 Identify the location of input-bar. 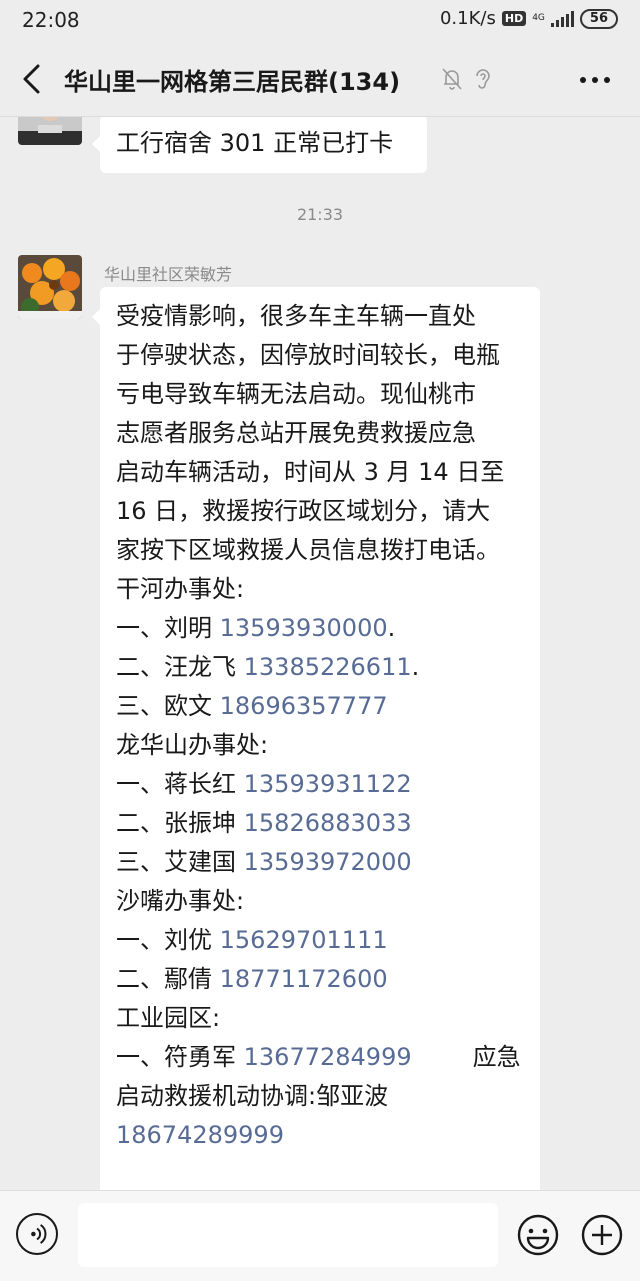
(320, 1235).